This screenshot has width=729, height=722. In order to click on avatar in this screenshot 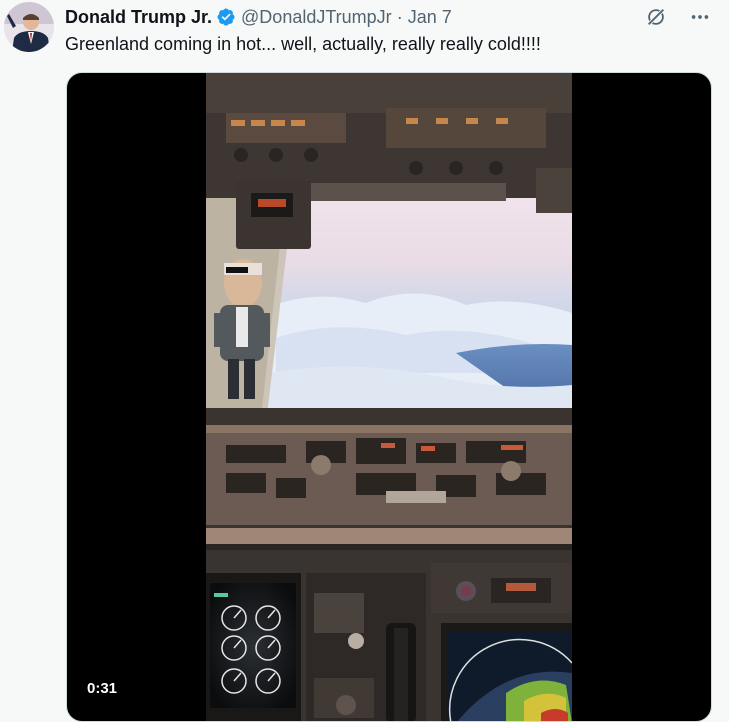, I will do `click(29, 27)`.